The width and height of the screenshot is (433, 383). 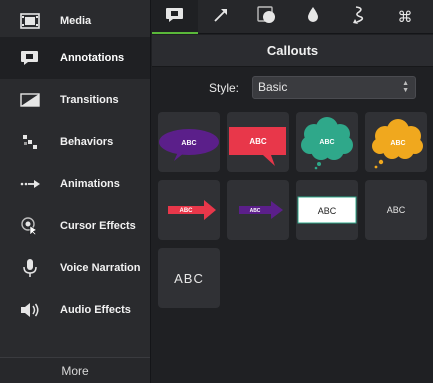 I want to click on command-key-icon: ⌘, so click(x=405, y=17).